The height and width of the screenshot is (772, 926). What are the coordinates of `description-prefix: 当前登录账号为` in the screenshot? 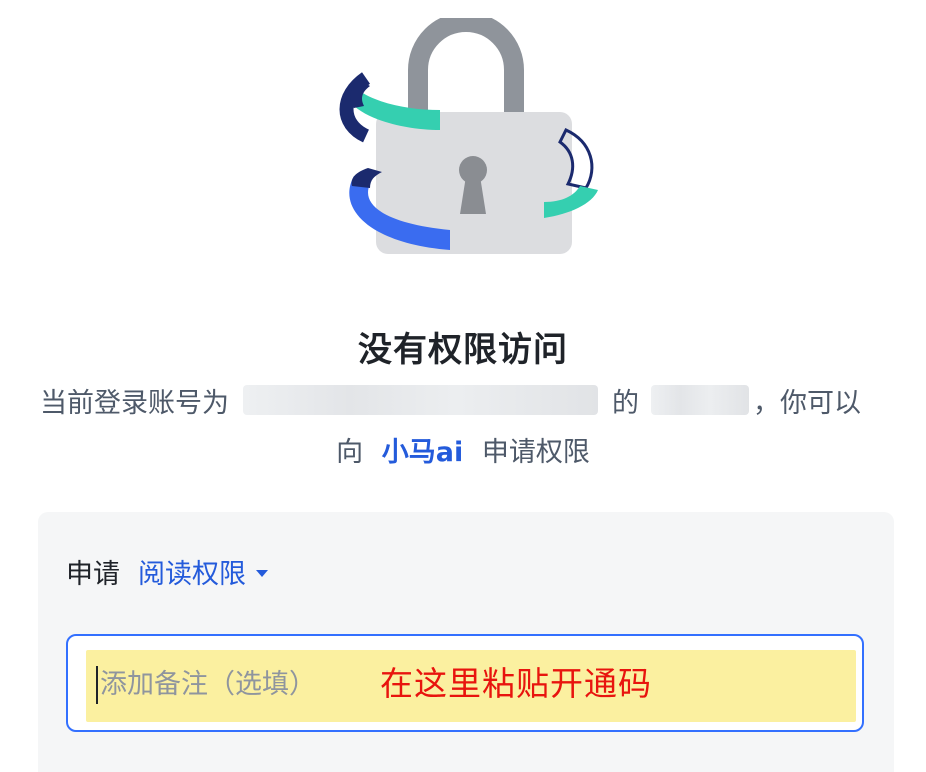 It's located at (134, 403).